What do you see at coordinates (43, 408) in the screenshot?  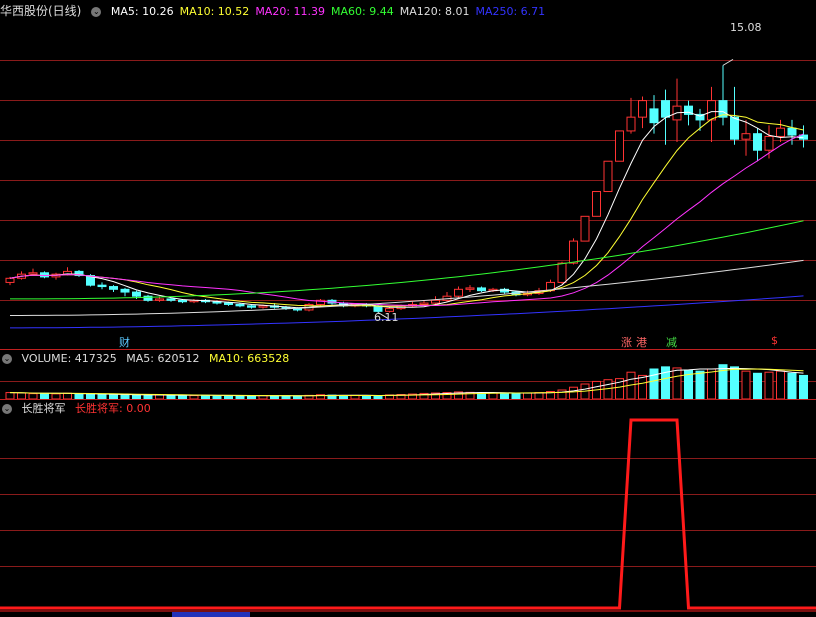 I see `indicator-title: 长胜将军` at bounding box center [43, 408].